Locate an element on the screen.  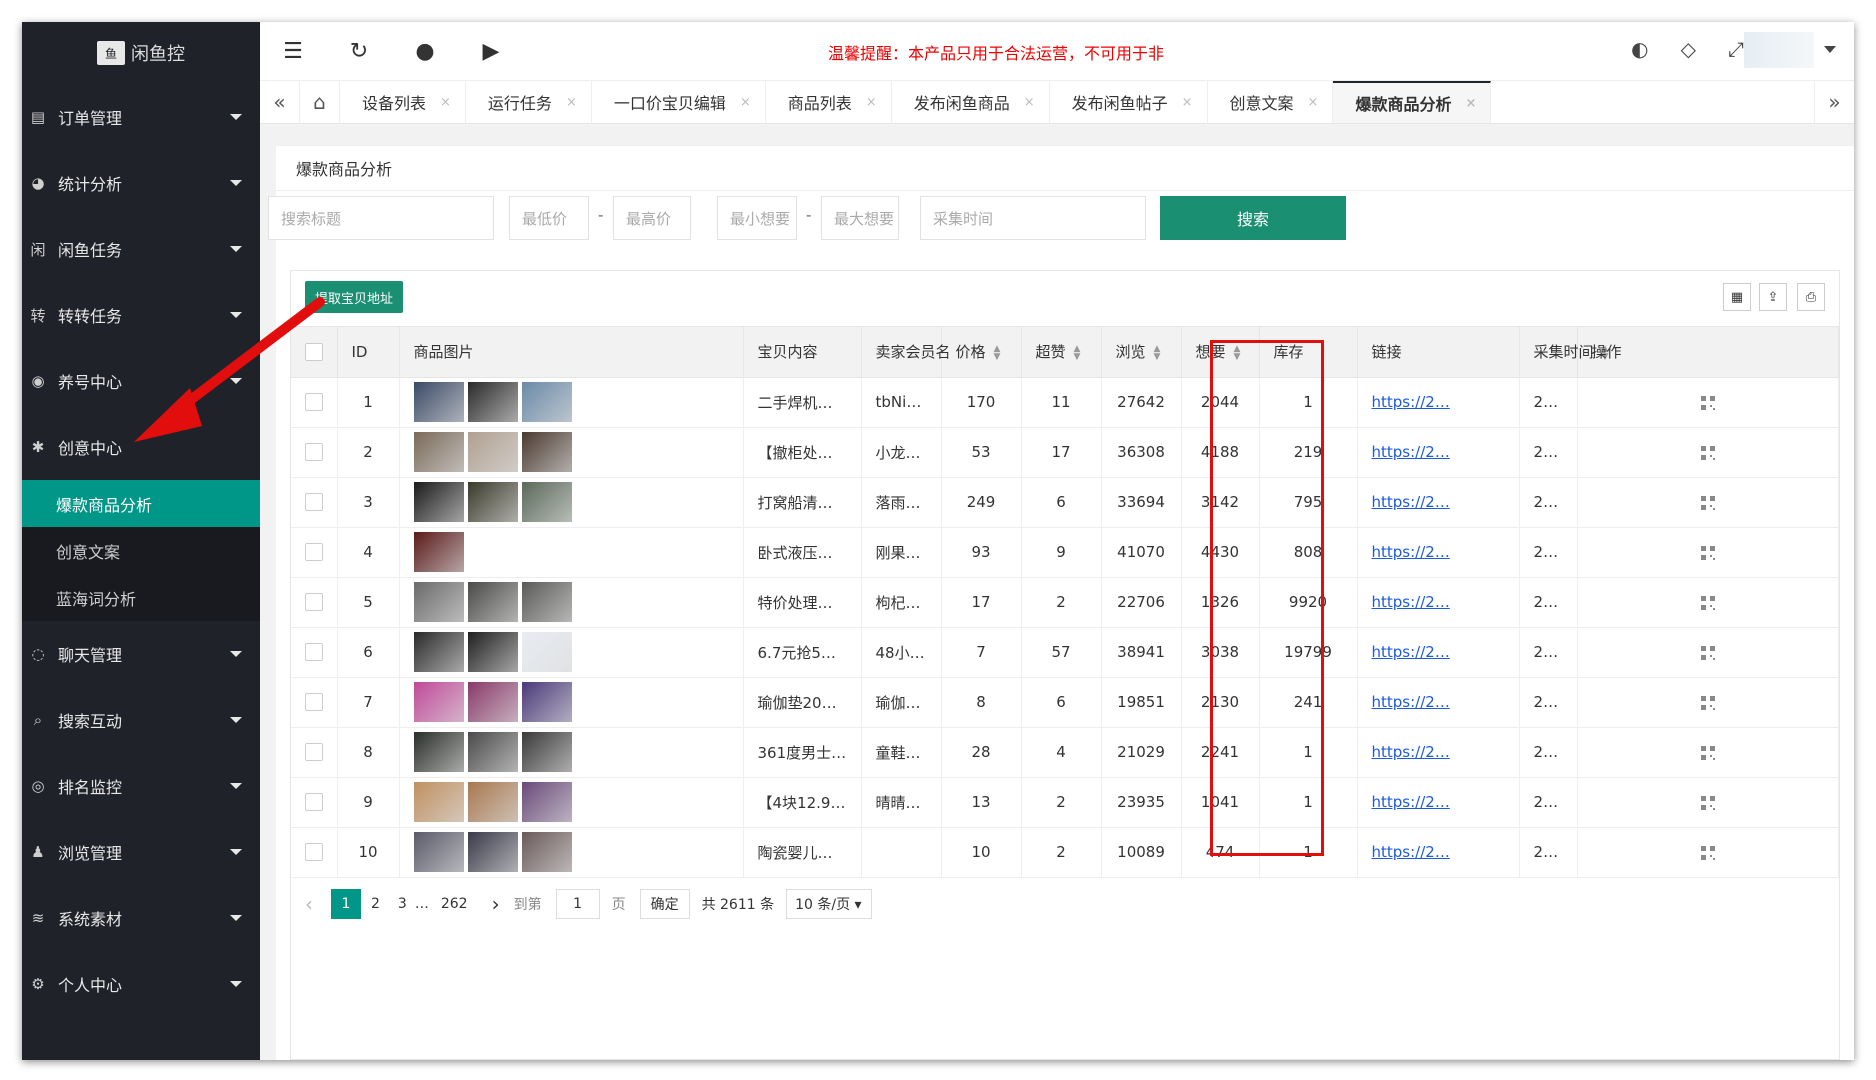
export-icon: ⇪ is located at coordinates (1773, 297).